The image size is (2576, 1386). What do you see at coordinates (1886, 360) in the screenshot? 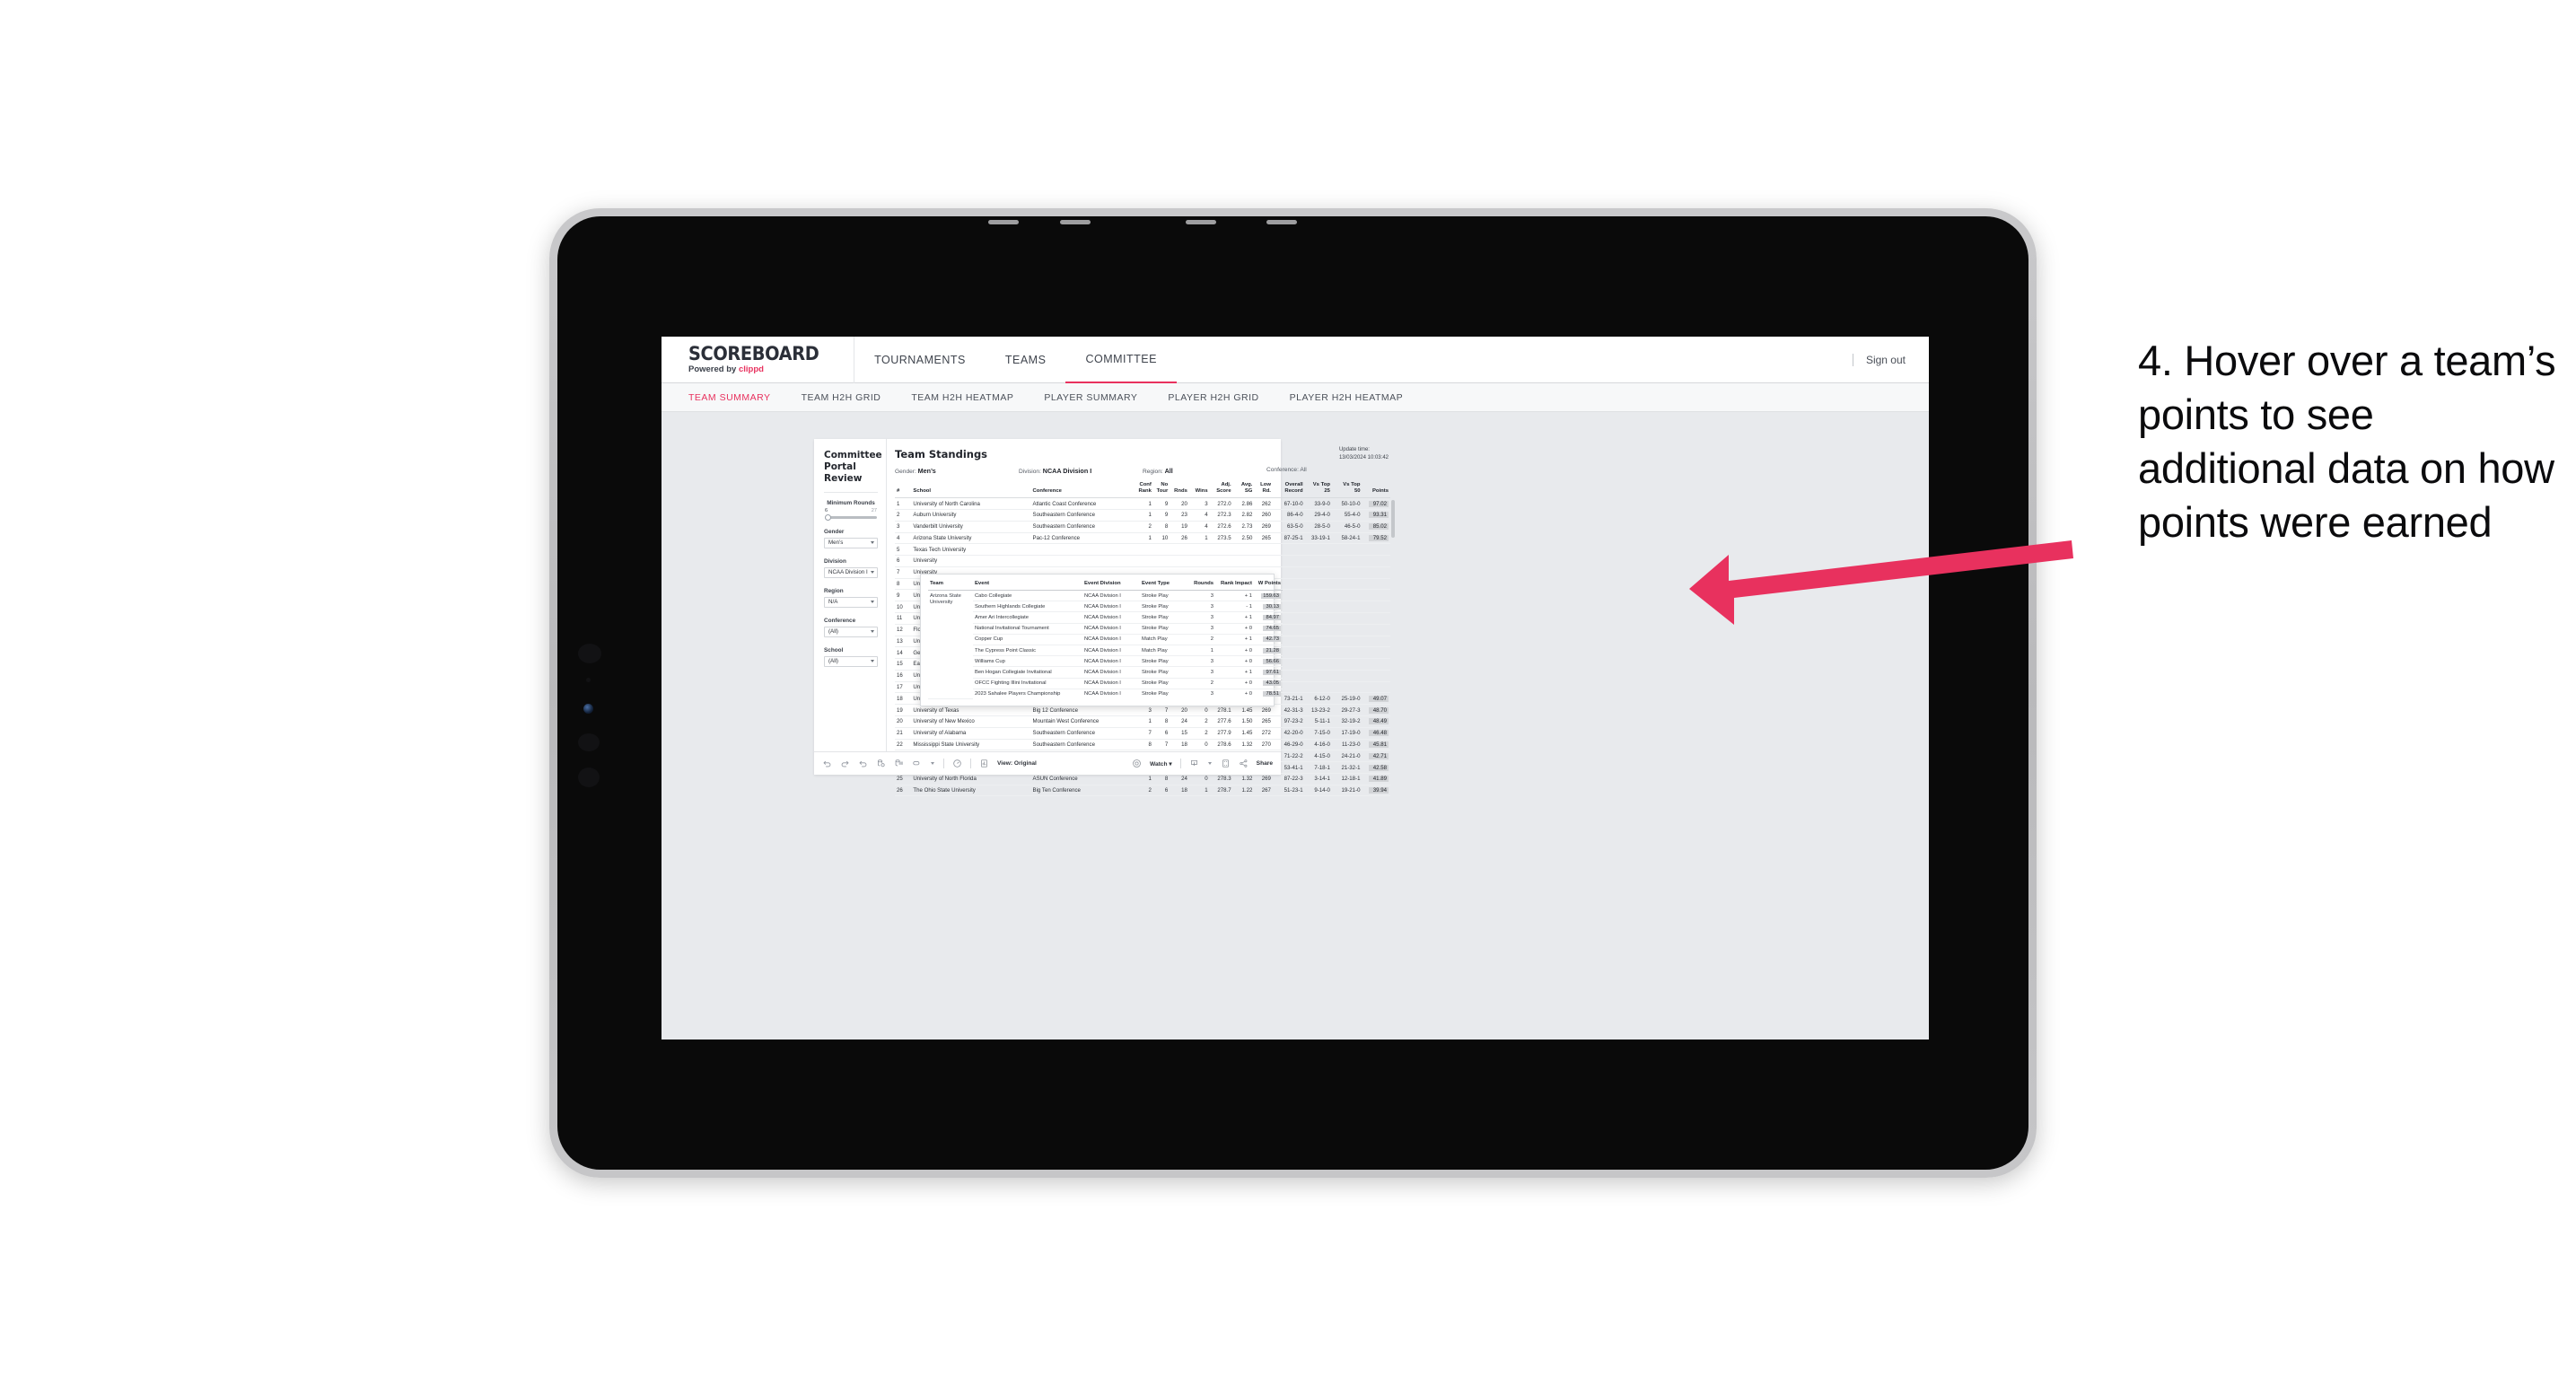
I see `sign-out-link: Sign out` at bounding box center [1886, 360].